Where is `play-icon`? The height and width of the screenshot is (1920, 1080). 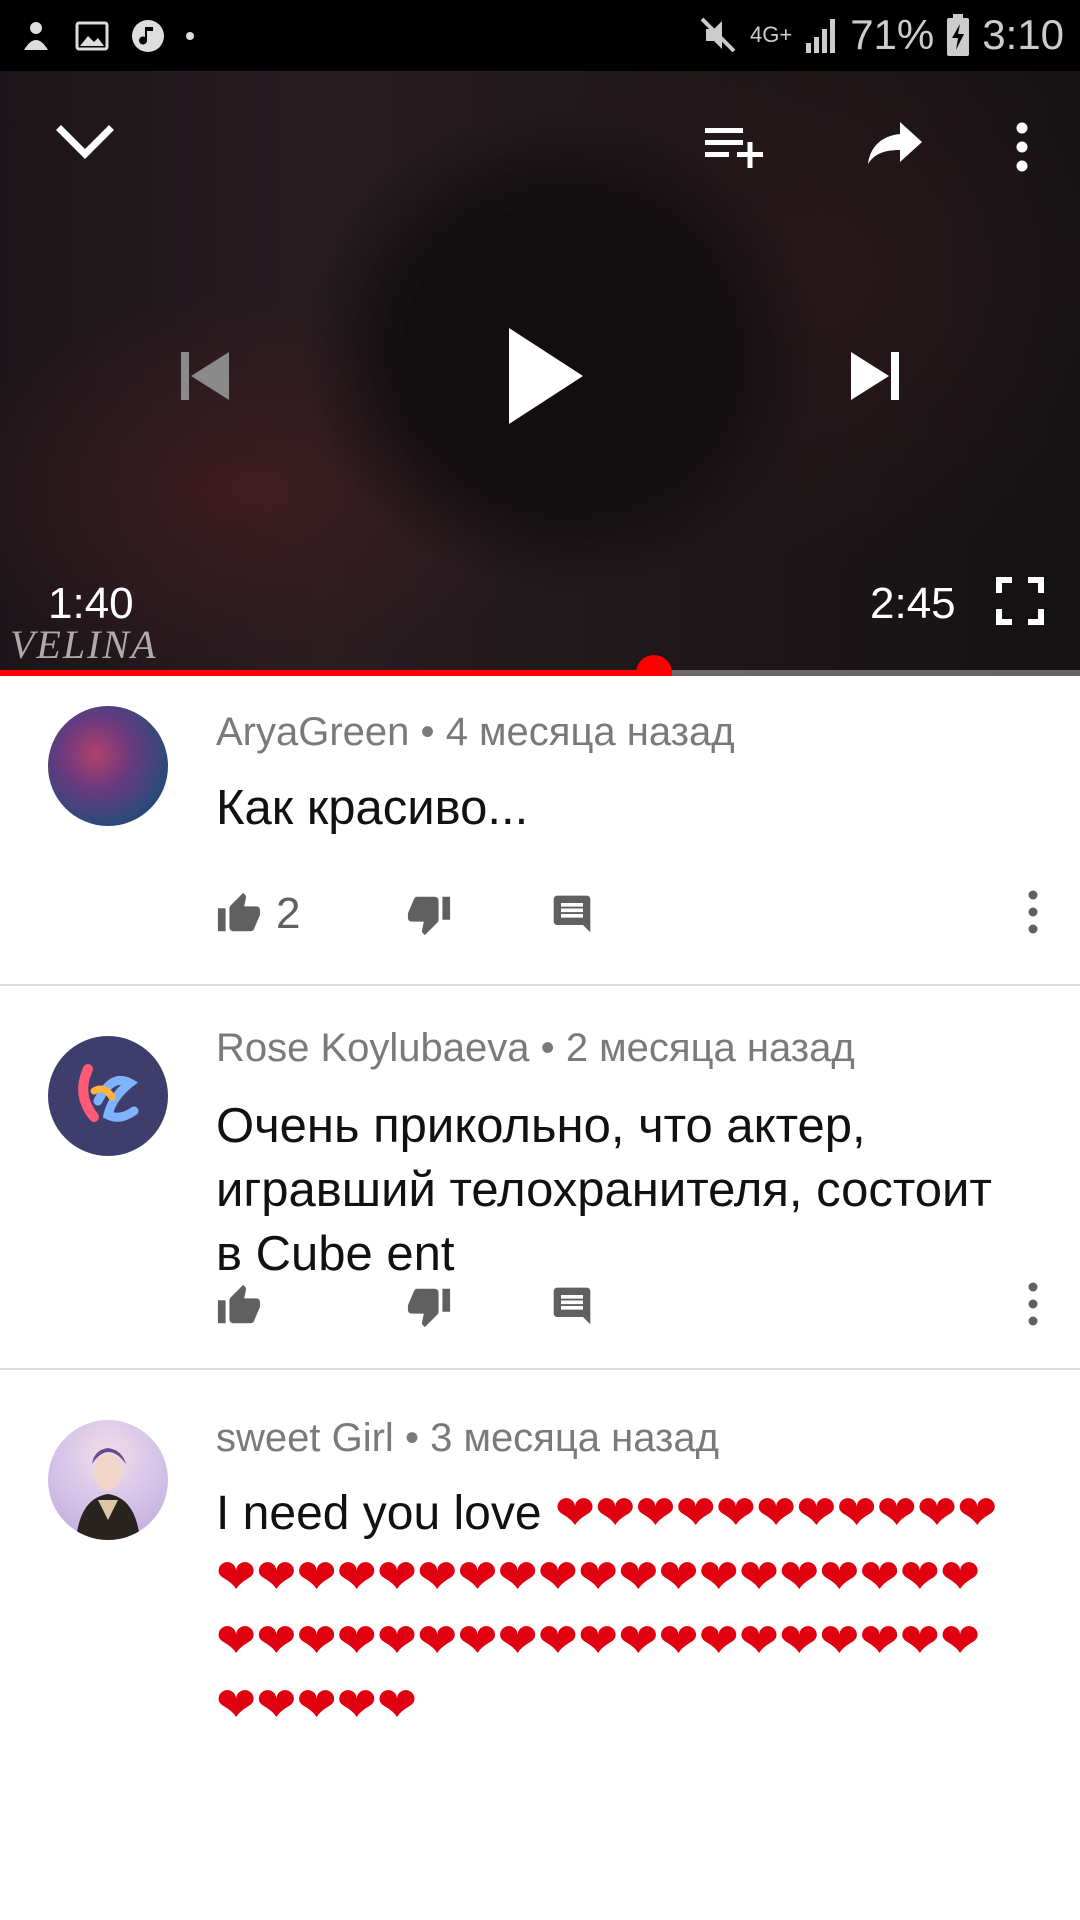
play-icon is located at coordinates (546, 376).